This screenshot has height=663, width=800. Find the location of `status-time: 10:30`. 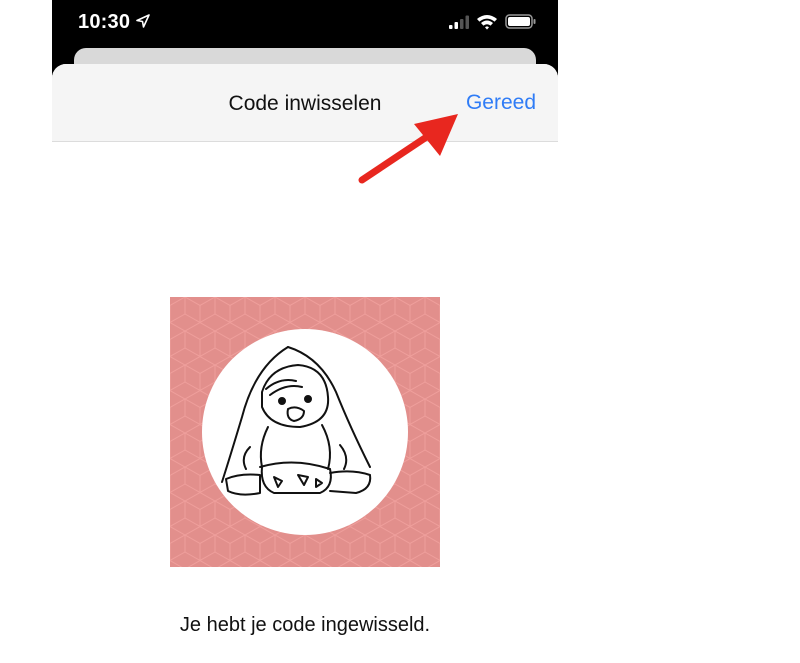

status-time: 10:30 is located at coordinates (104, 22).